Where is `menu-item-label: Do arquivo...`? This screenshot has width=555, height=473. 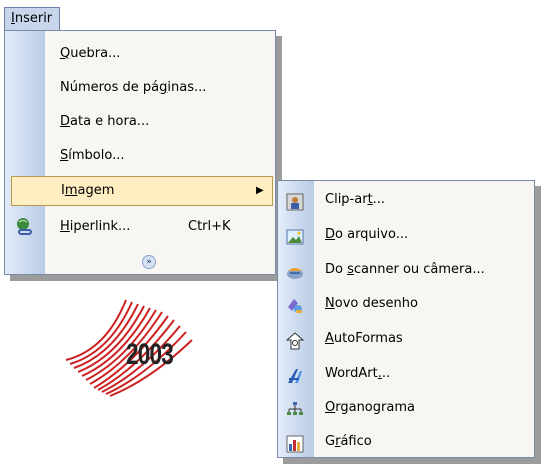
menu-item-label: Do arquivo... is located at coordinates (367, 234).